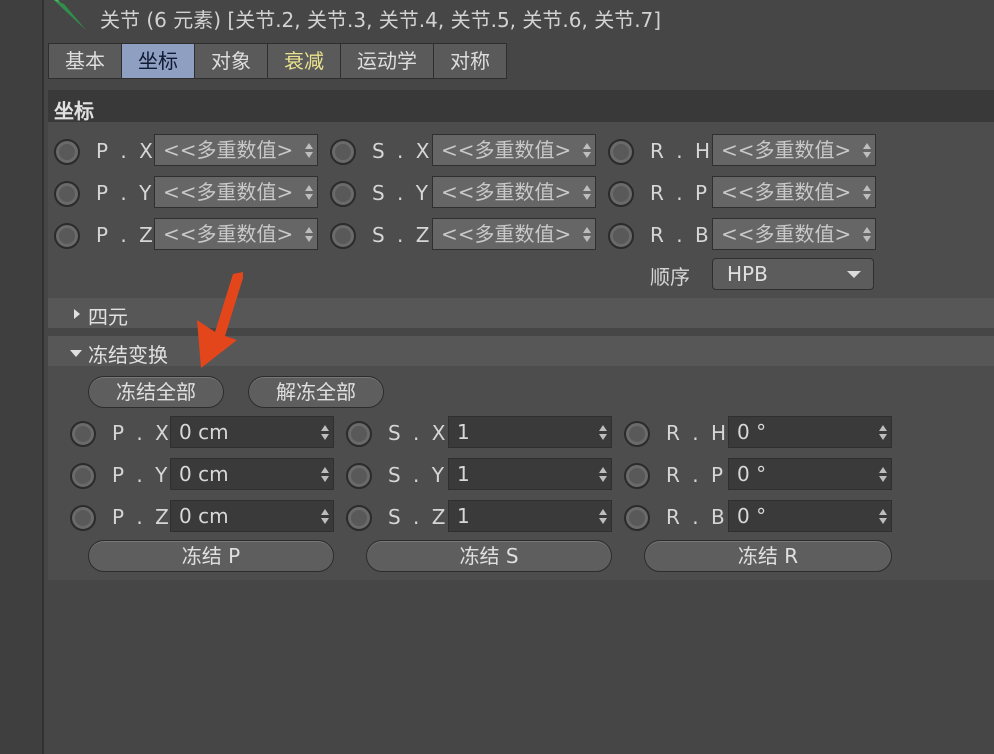 The image size is (994, 754). I want to click on tab-object: 对象, so click(230, 61).